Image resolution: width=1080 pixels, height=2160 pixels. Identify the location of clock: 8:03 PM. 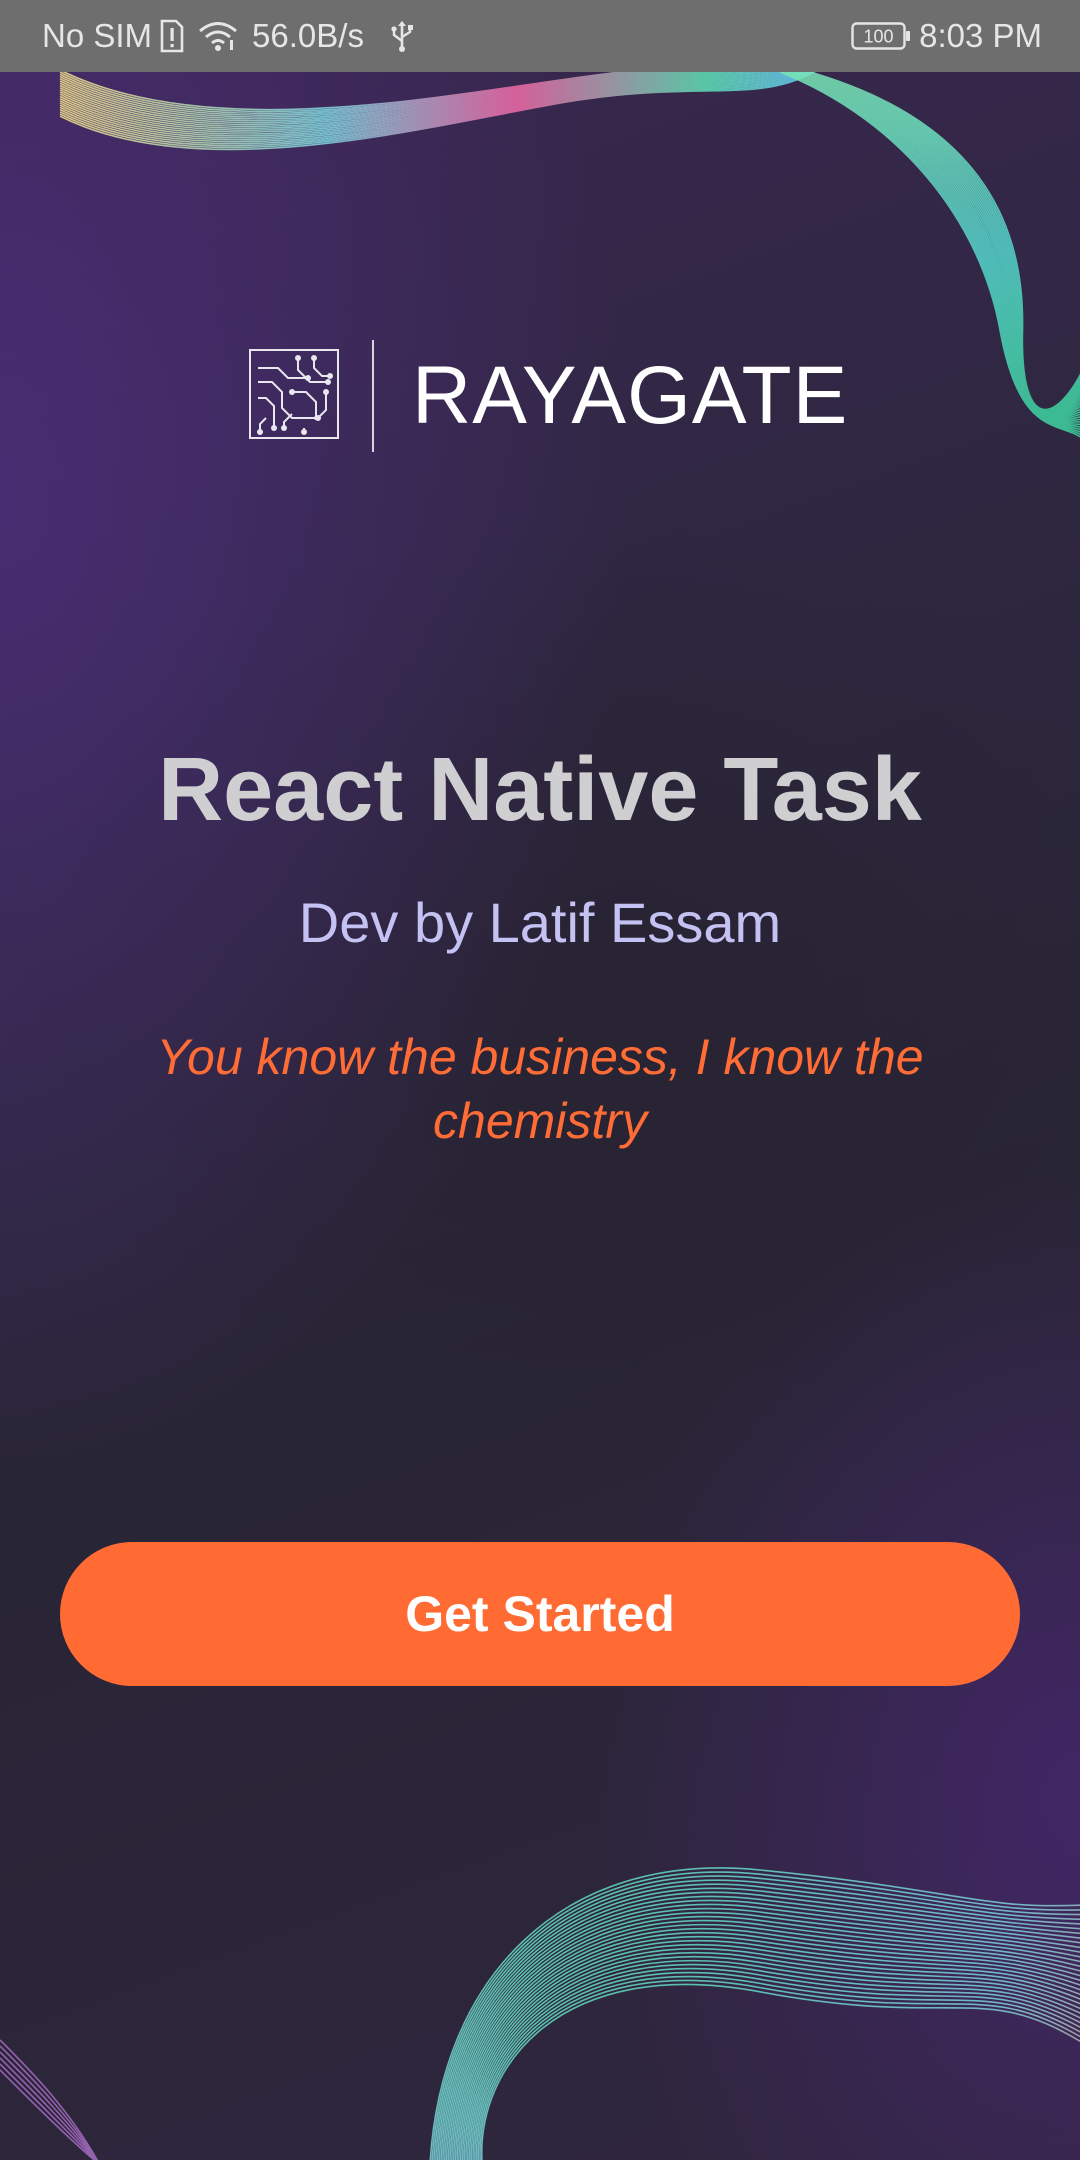
(980, 35).